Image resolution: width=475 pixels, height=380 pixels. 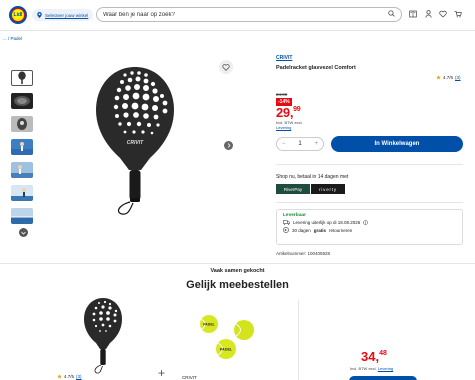 I want to click on product-rating: 4.7/5 (3), so click(x=448, y=77).